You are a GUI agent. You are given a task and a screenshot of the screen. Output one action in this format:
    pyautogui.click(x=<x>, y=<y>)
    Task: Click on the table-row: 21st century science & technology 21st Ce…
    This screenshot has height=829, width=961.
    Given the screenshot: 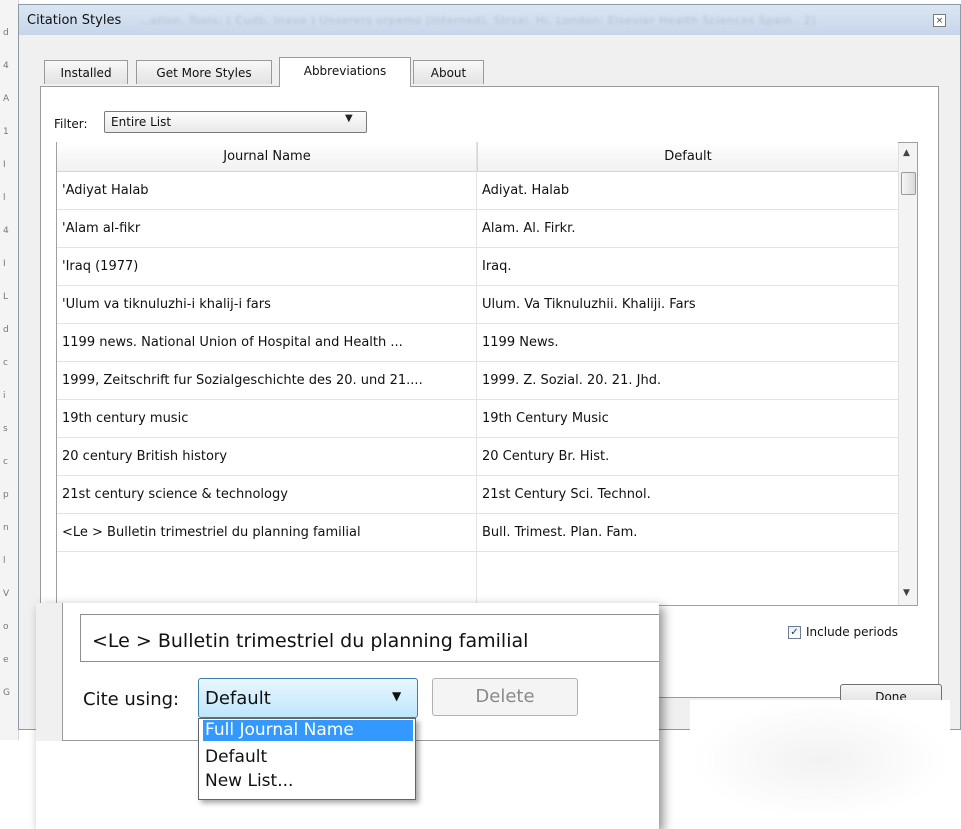 What is the action you would take?
    pyautogui.click(x=477, y=495)
    